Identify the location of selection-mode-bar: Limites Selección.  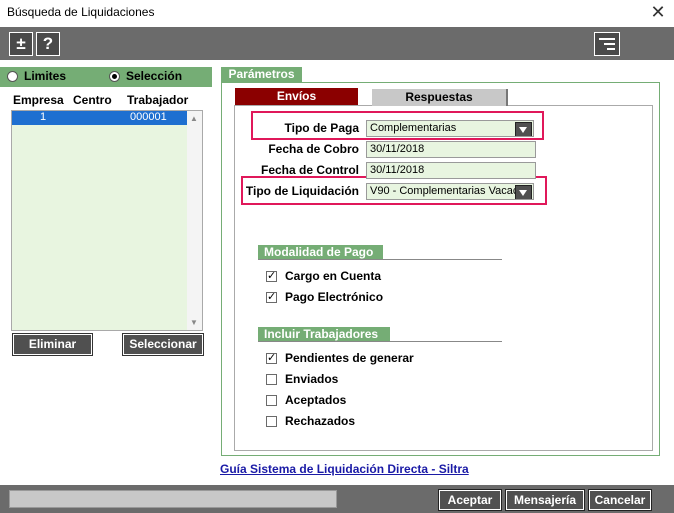
(106, 77).